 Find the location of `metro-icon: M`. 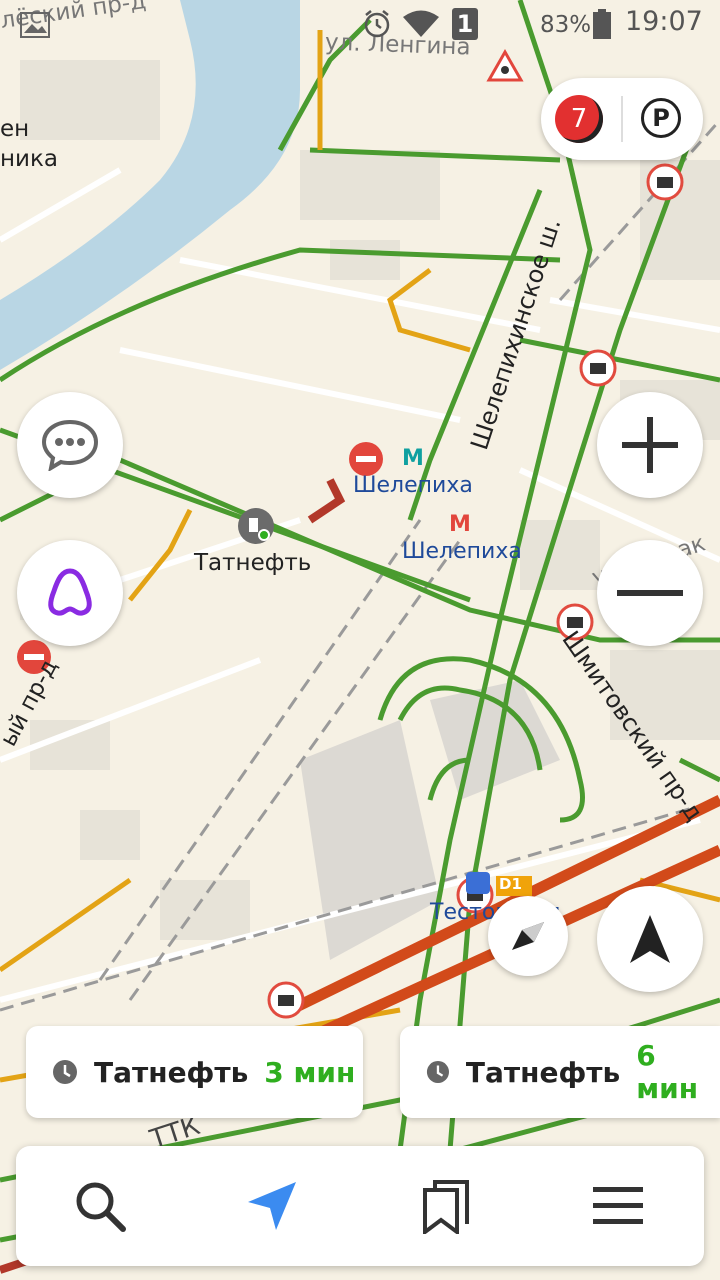

metro-icon: M is located at coordinates (413, 458).